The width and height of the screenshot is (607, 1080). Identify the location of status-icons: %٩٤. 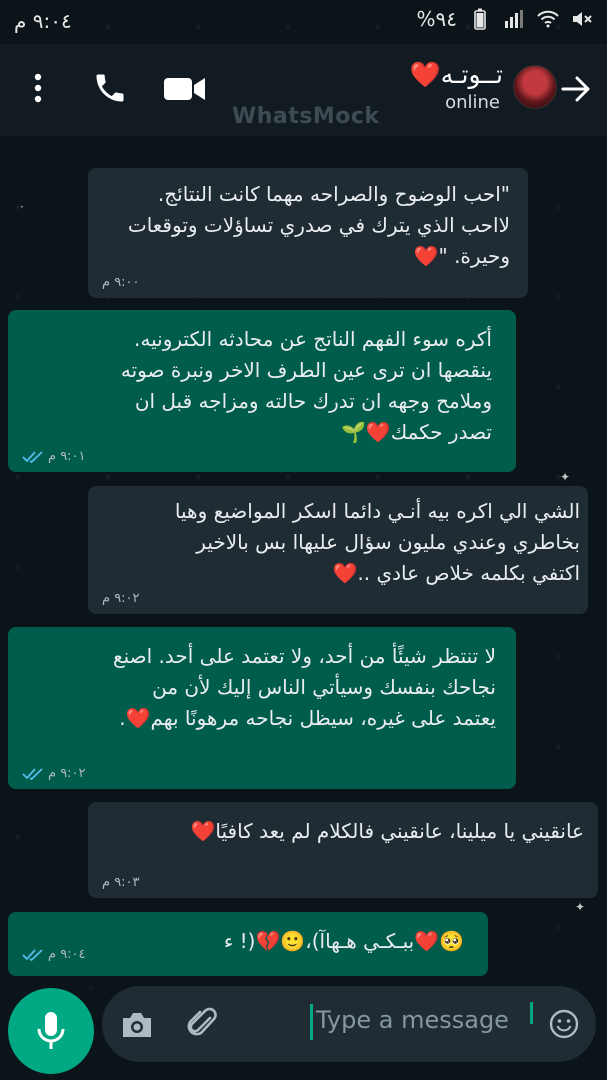
(505, 19).